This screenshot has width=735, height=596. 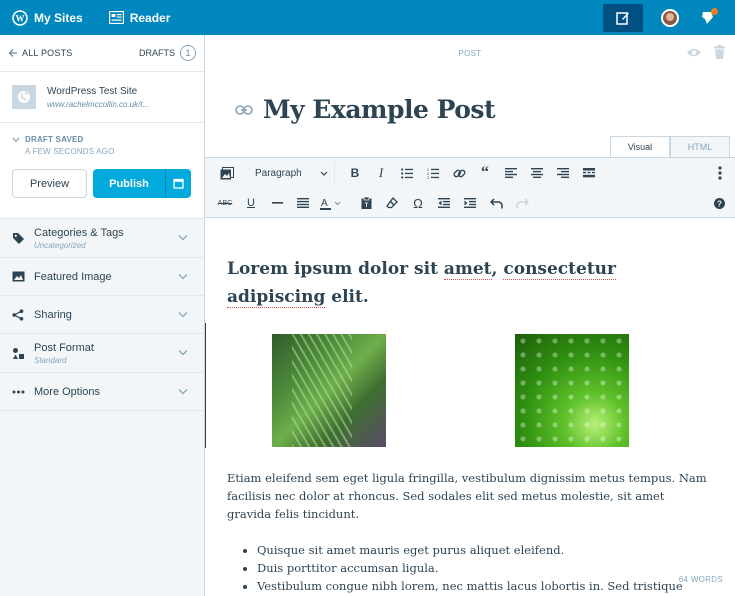 What do you see at coordinates (178, 183) in the screenshot?
I see `schedule-button` at bounding box center [178, 183].